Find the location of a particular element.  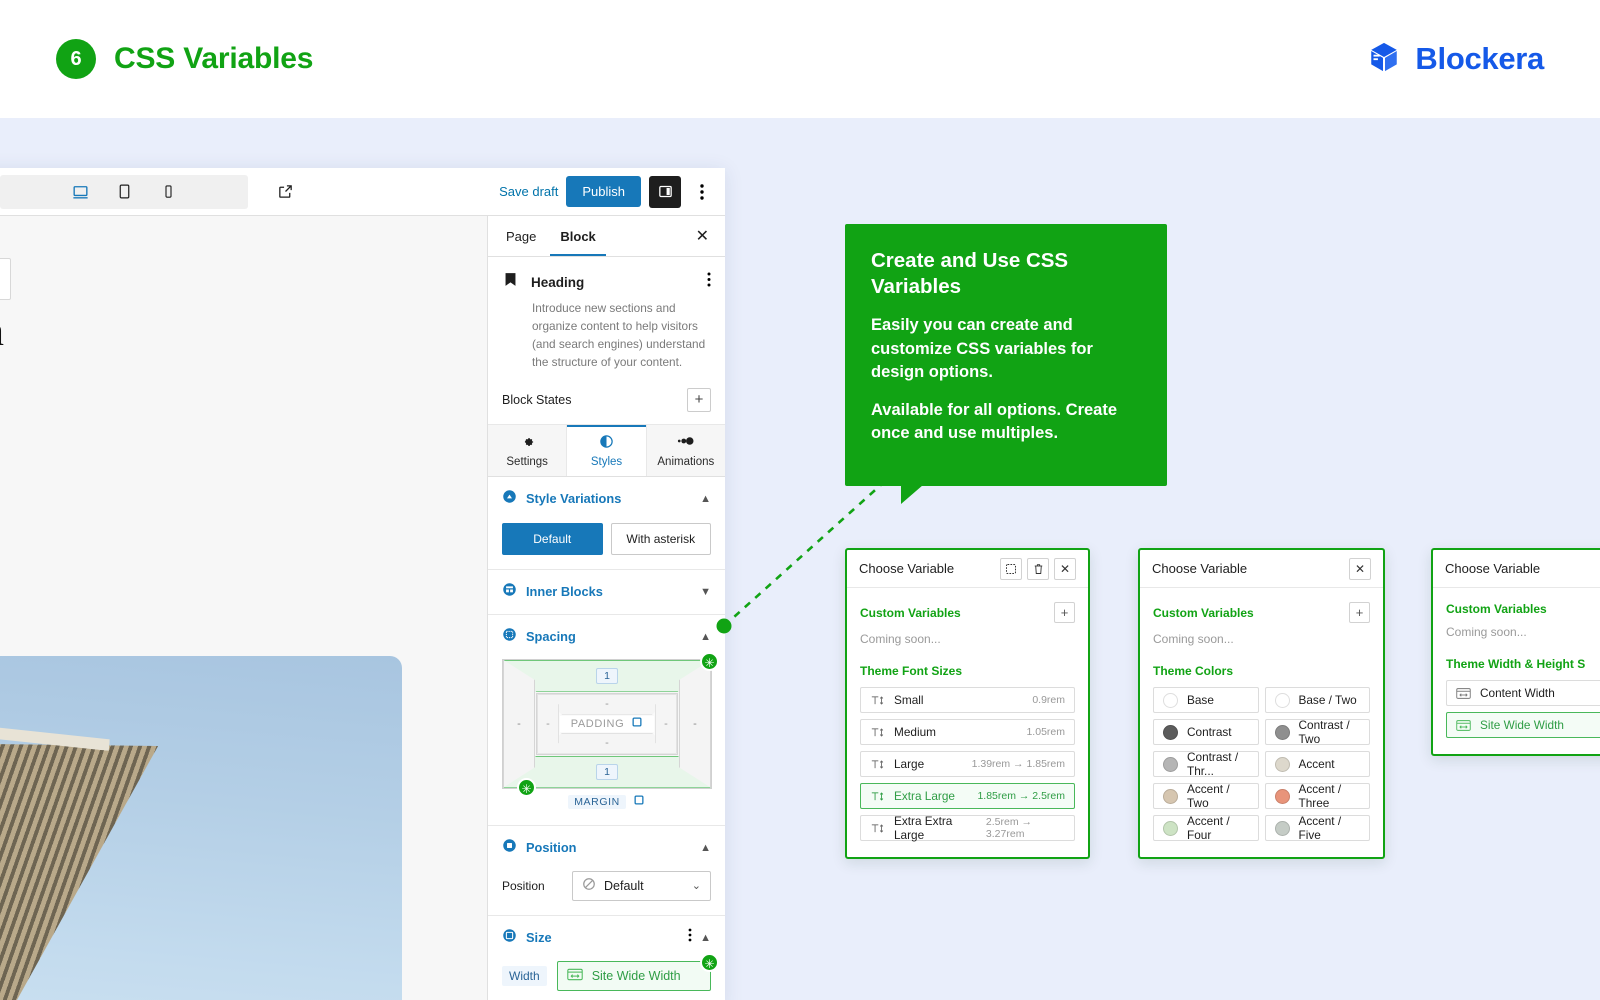

canvas-paragraph-block: merges creativity and l excellence. is located at coordinates (100, 483).